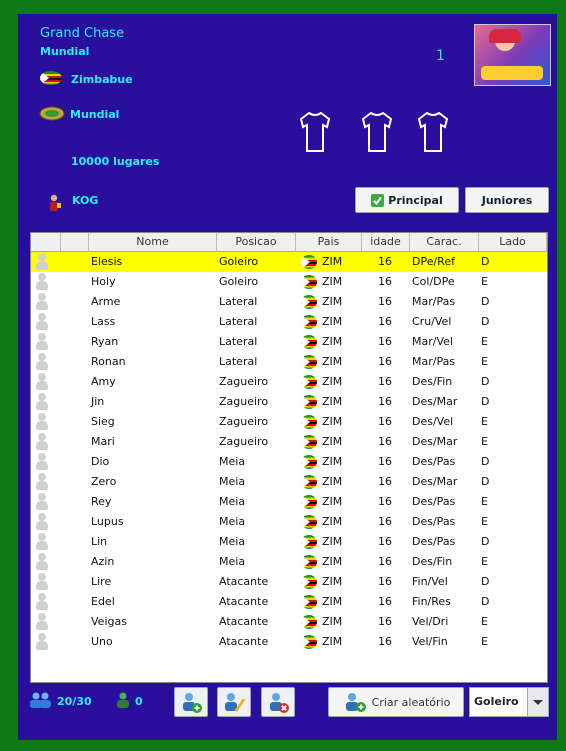 Image resolution: width=566 pixels, height=751 pixels. I want to click on player-traits: Des/Mar, so click(435, 401).